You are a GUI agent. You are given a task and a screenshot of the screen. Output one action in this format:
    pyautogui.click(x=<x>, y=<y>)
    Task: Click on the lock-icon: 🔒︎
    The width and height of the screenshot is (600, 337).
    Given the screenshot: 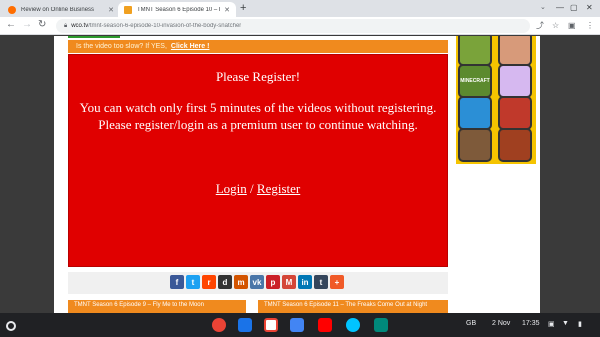 What is the action you would take?
    pyautogui.click(x=65, y=26)
    